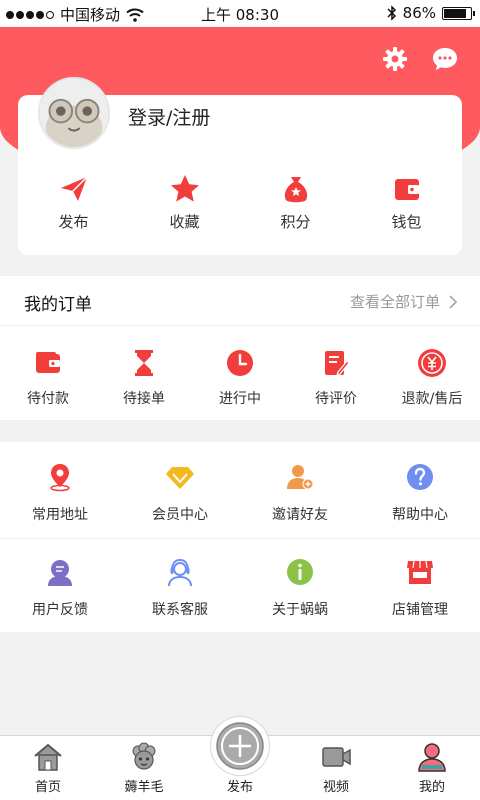  I want to click on service-customer-support: 联系客服, so click(180, 588).